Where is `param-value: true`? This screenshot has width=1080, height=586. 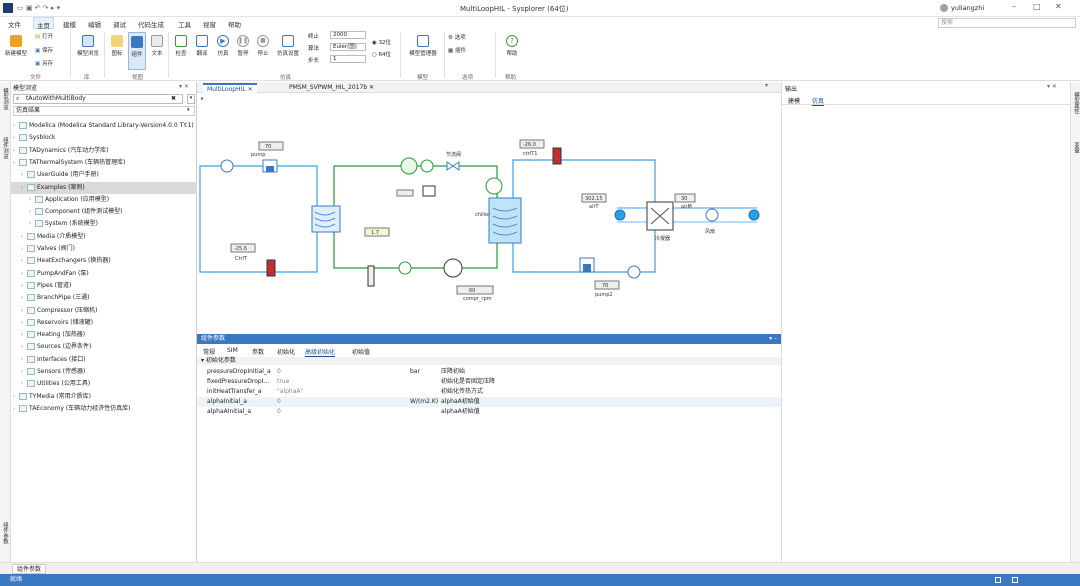 param-value: true is located at coordinates (283, 382).